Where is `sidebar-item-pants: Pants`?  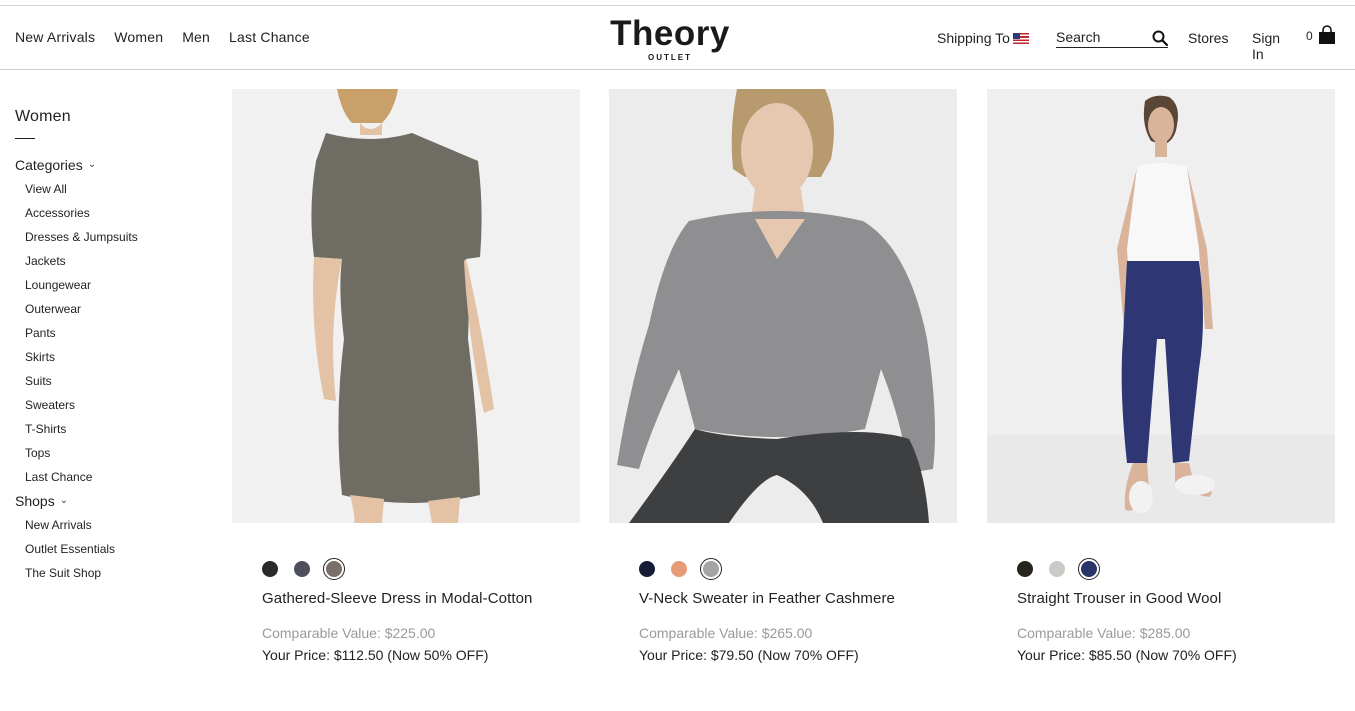 sidebar-item-pants: Pants is located at coordinates (110, 333).